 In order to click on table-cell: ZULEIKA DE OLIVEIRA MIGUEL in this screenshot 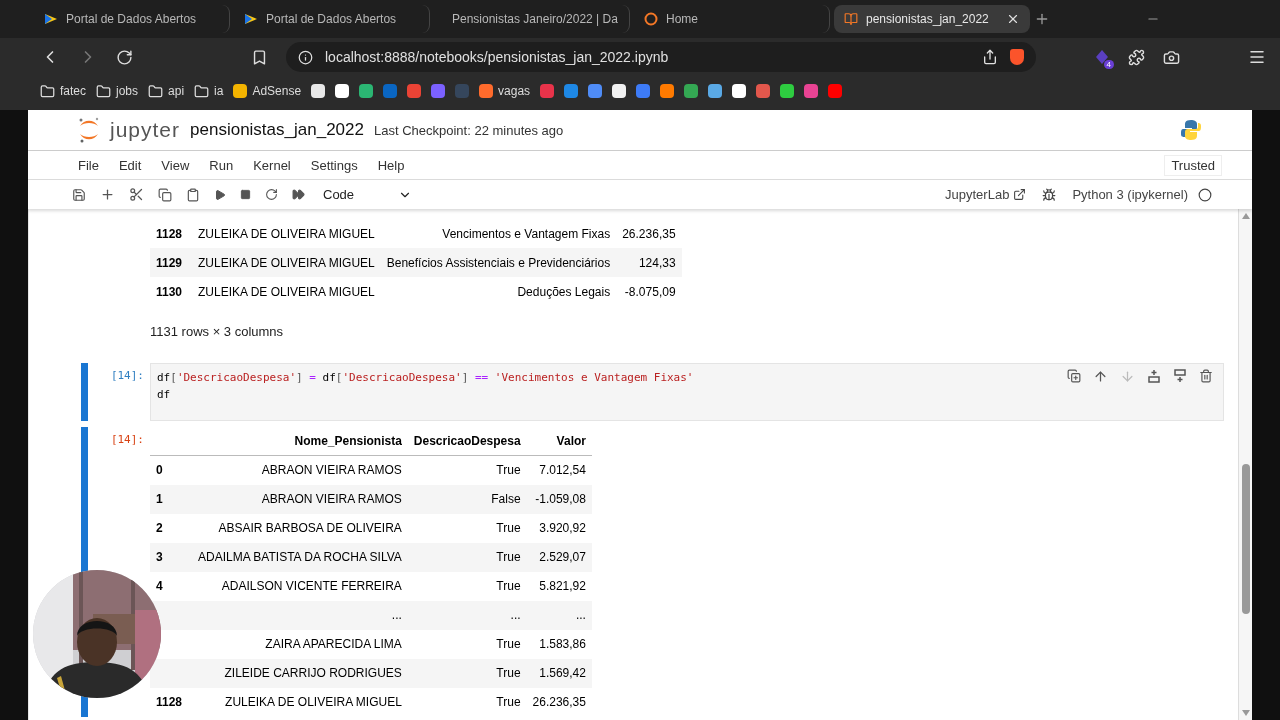, I will do `click(300, 702)`.